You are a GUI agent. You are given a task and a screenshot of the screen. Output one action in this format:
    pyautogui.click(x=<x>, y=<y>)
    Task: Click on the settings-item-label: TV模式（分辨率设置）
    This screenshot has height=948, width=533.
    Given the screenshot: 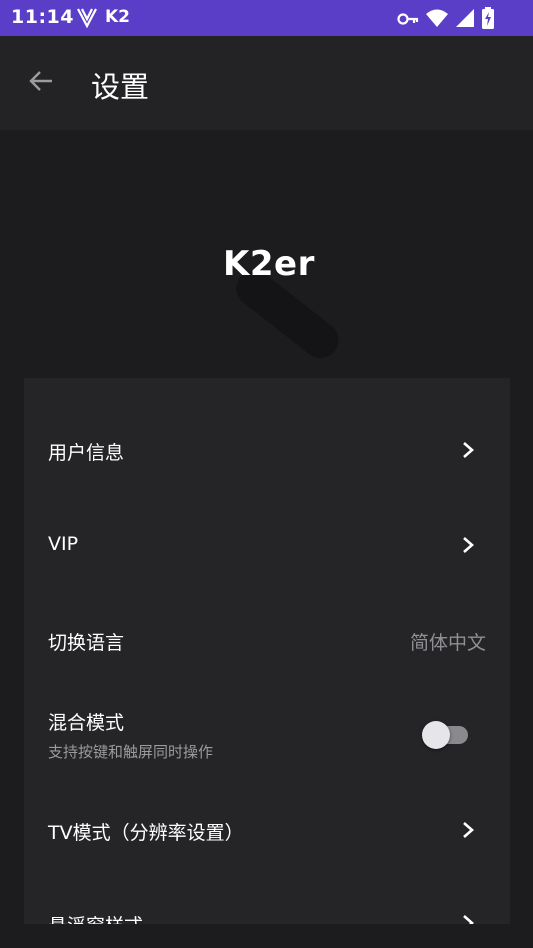 What is the action you would take?
    pyautogui.click(x=146, y=833)
    